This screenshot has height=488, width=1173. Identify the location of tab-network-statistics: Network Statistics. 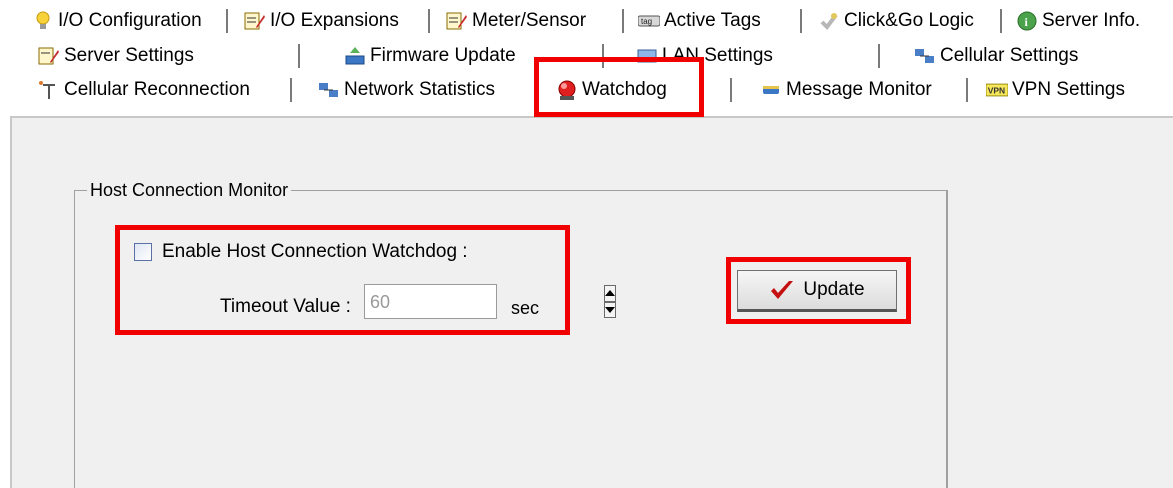
(406, 89).